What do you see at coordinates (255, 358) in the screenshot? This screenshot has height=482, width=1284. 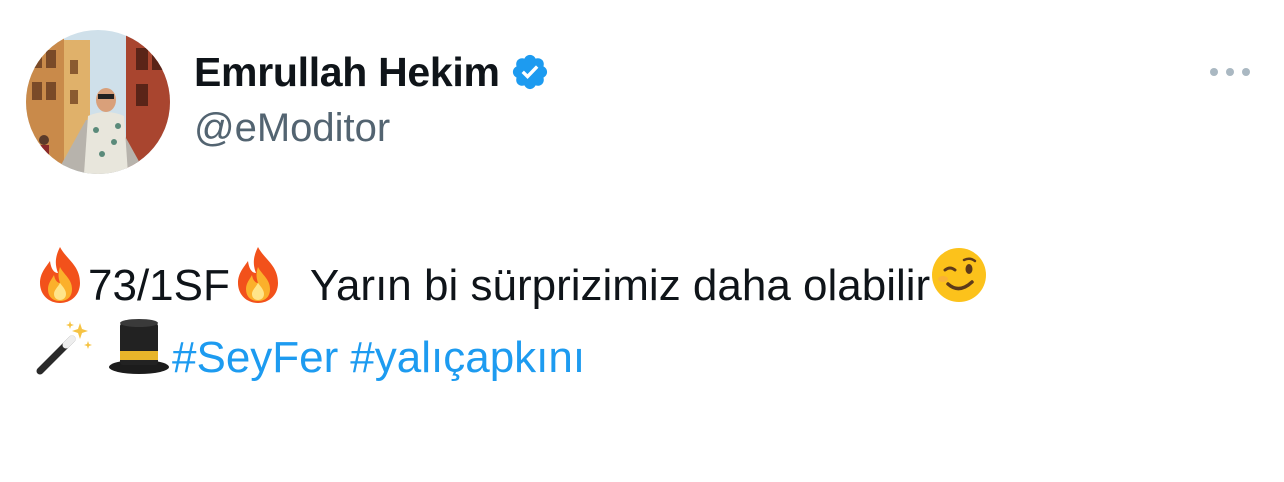 I see `hashtag-seyfer: #SeyFer` at bounding box center [255, 358].